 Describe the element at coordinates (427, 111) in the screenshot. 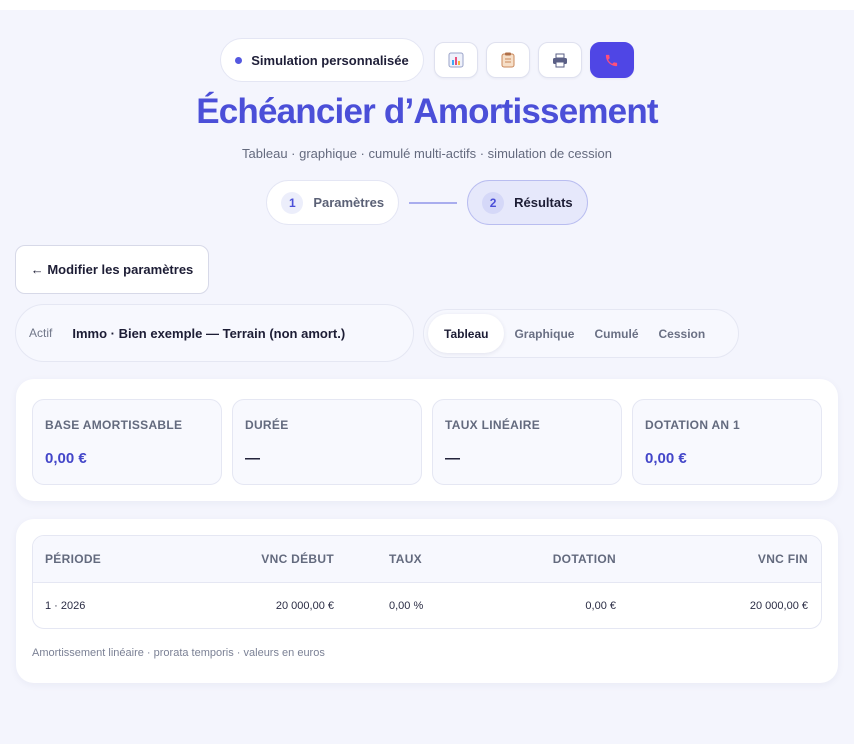

I see `page-title: Échéancier d’Amortissement` at that location.